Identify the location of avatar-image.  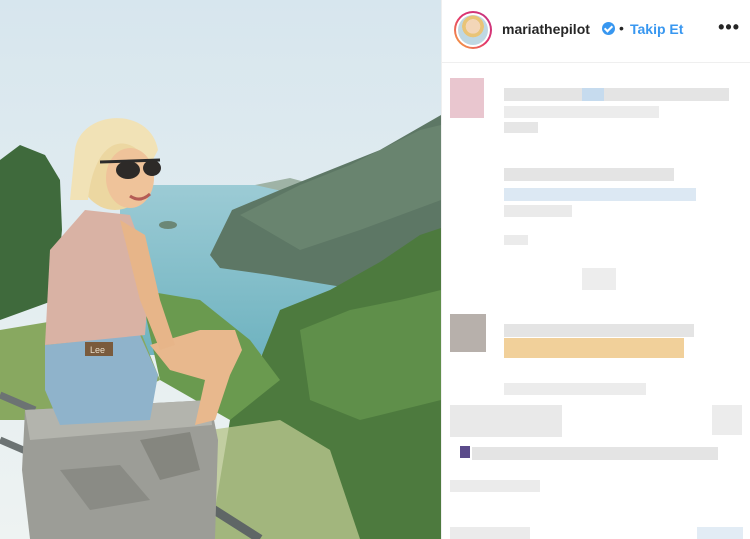
(473, 30).